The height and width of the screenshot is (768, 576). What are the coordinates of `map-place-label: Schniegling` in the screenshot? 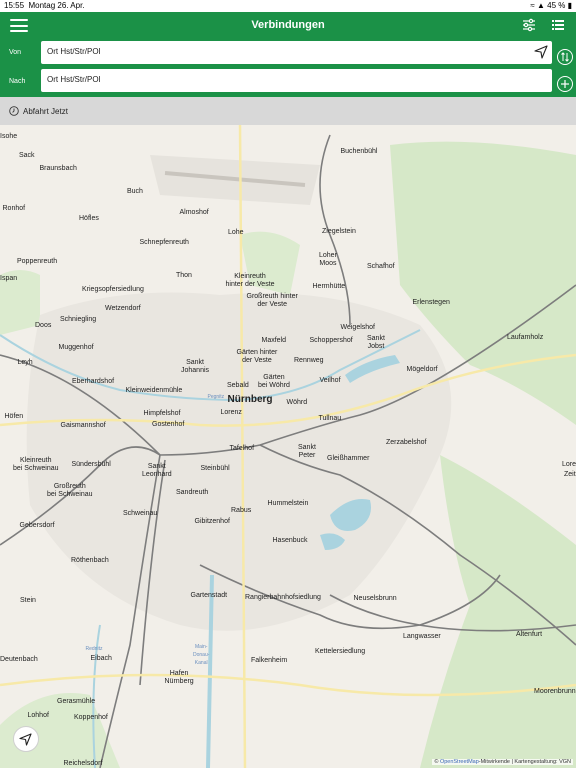 It's located at (78, 319).